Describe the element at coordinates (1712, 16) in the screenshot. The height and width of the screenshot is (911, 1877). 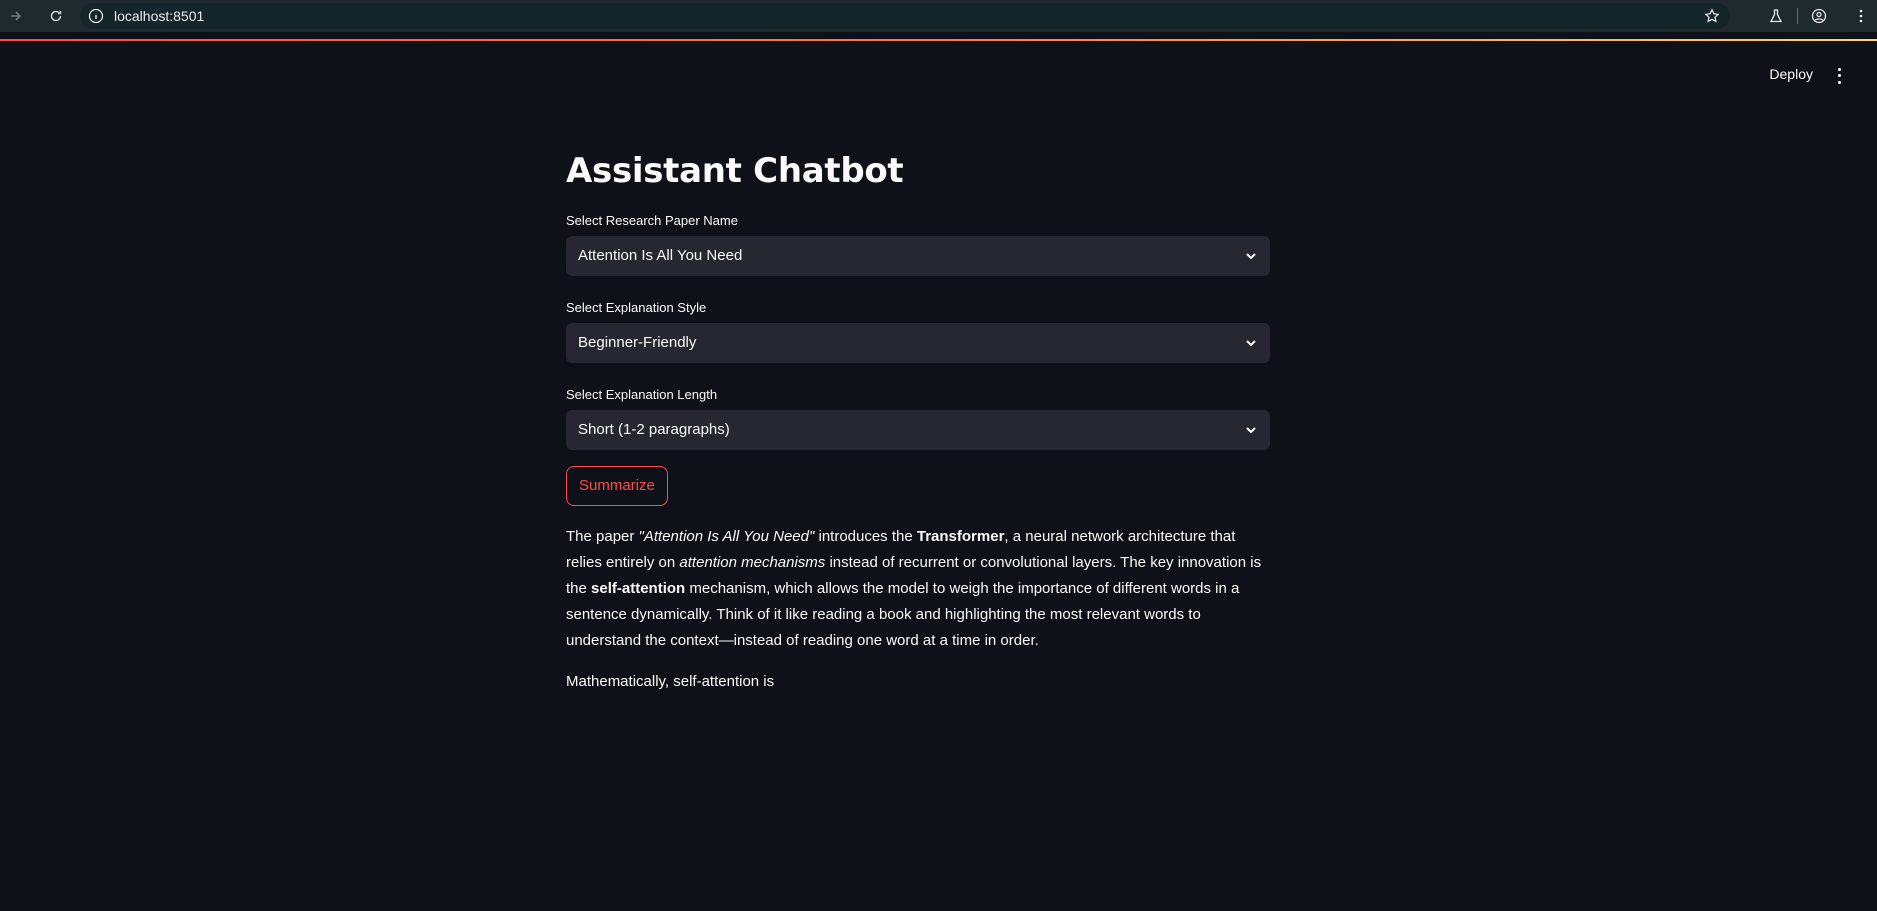
I see `bookmark-star-icon` at that location.